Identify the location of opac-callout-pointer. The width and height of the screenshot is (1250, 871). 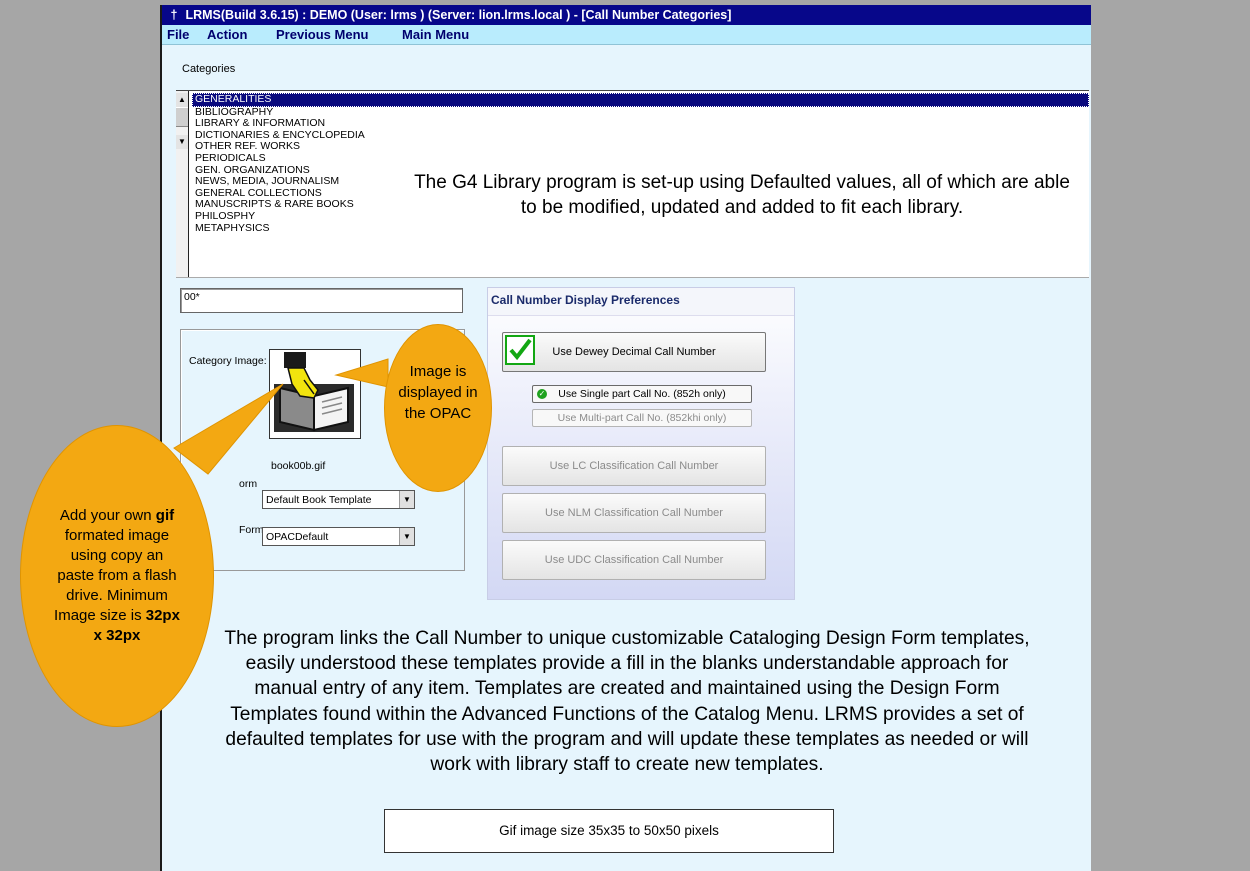
(361, 373).